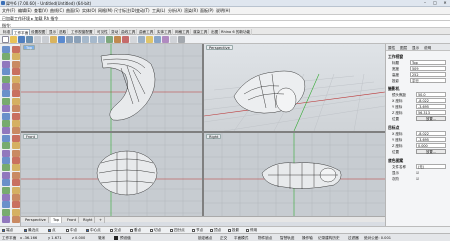 The width and height of the screenshot is (450, 241). I want to click on panel-tab-help: 说明, so click(427, 48).